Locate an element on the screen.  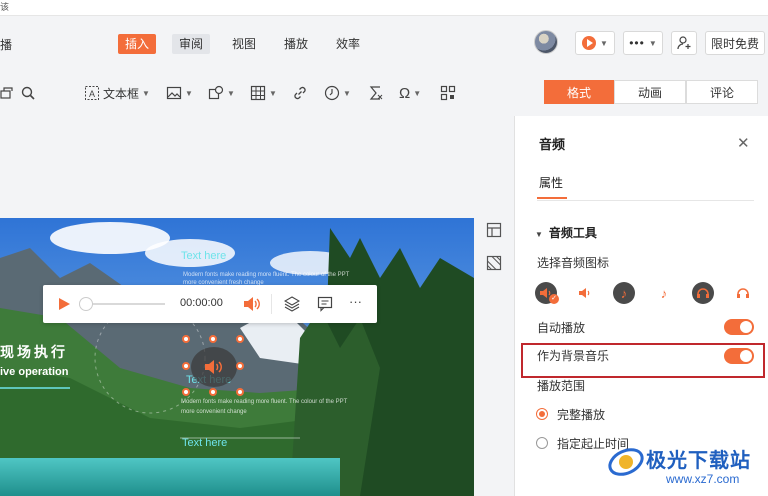
watermark-logo is located at coordinates (626, 462).